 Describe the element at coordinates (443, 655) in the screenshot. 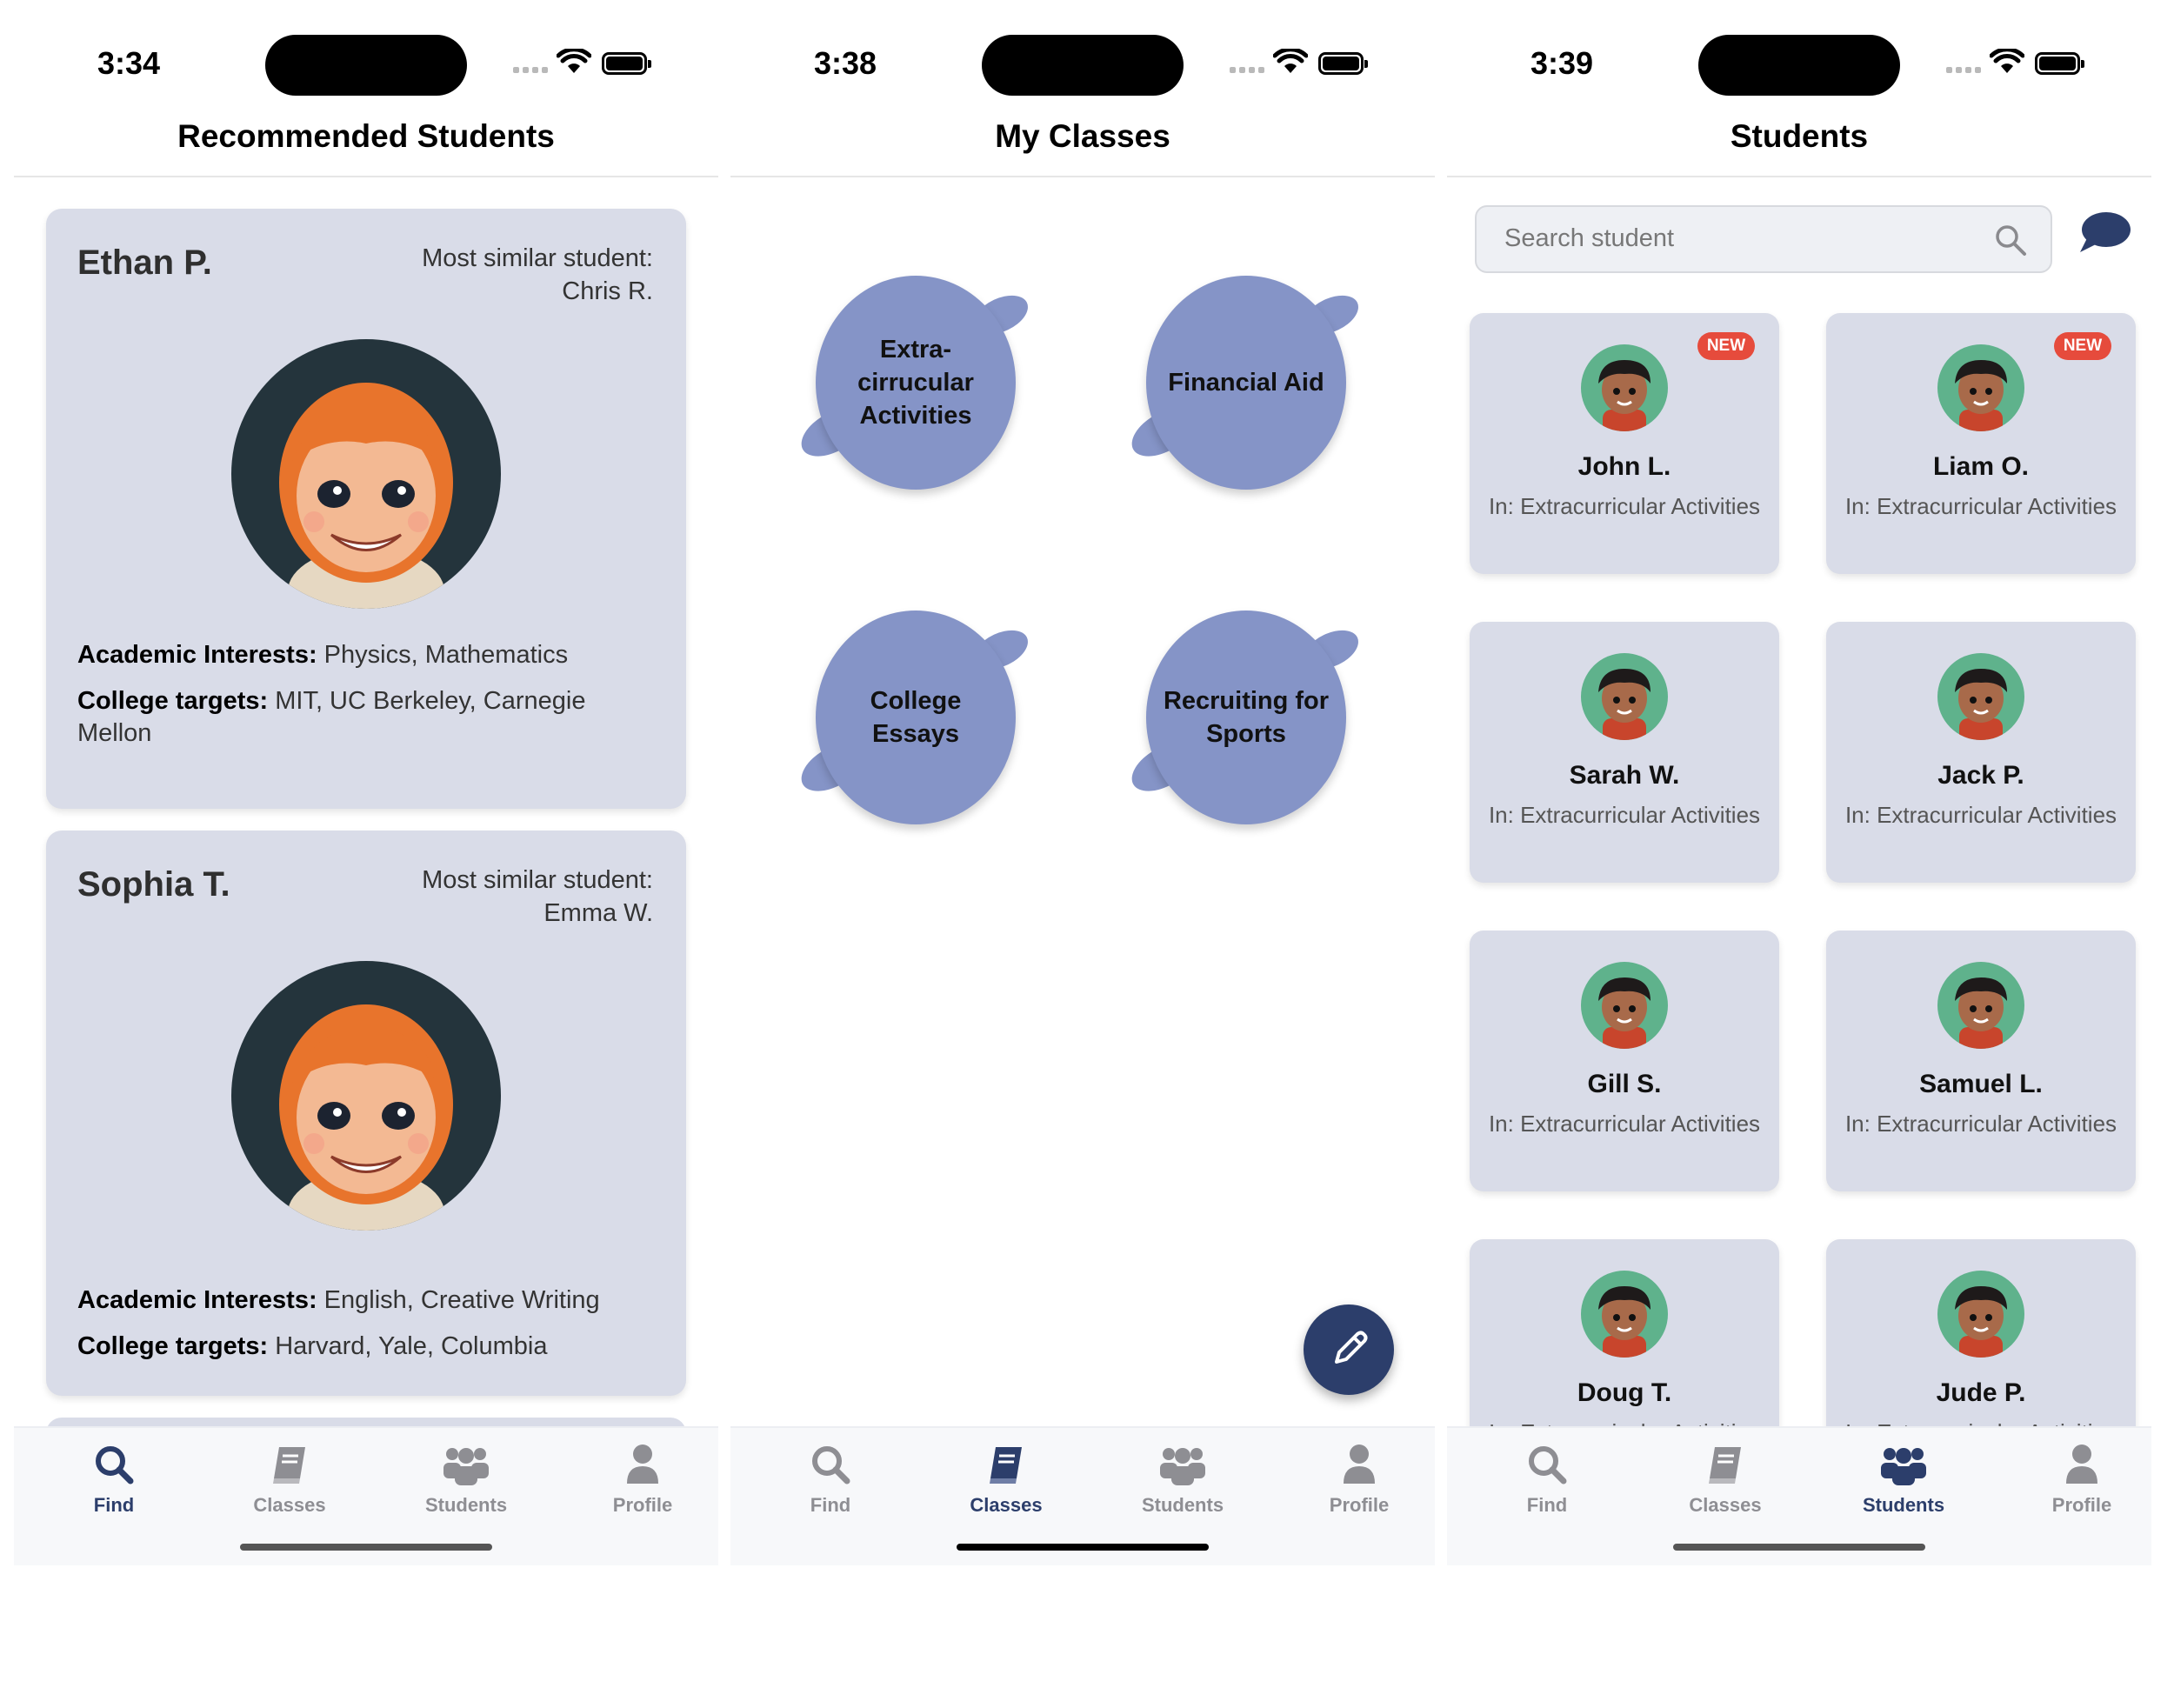

I see `interests-value: Physics, Mathematics` at that location.